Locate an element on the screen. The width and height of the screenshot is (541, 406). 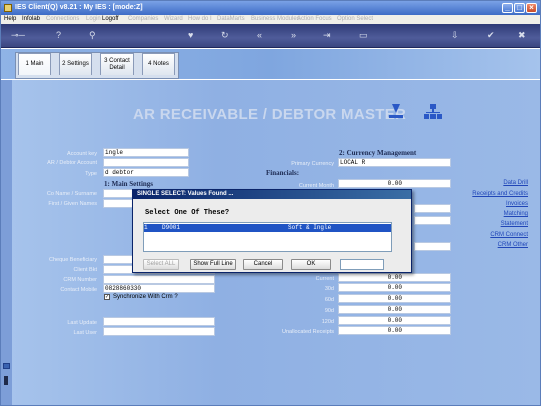
values-list: 1 D9001 Soft & Ingle is located at coordinates (267, 237).